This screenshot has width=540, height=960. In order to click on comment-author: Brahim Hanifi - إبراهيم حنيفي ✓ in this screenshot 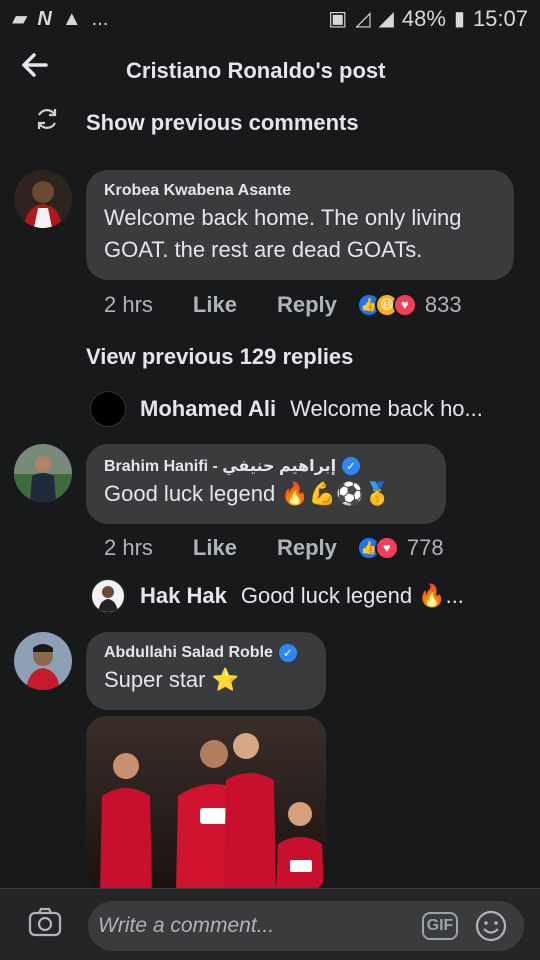, I will do `click(266, 466)`.